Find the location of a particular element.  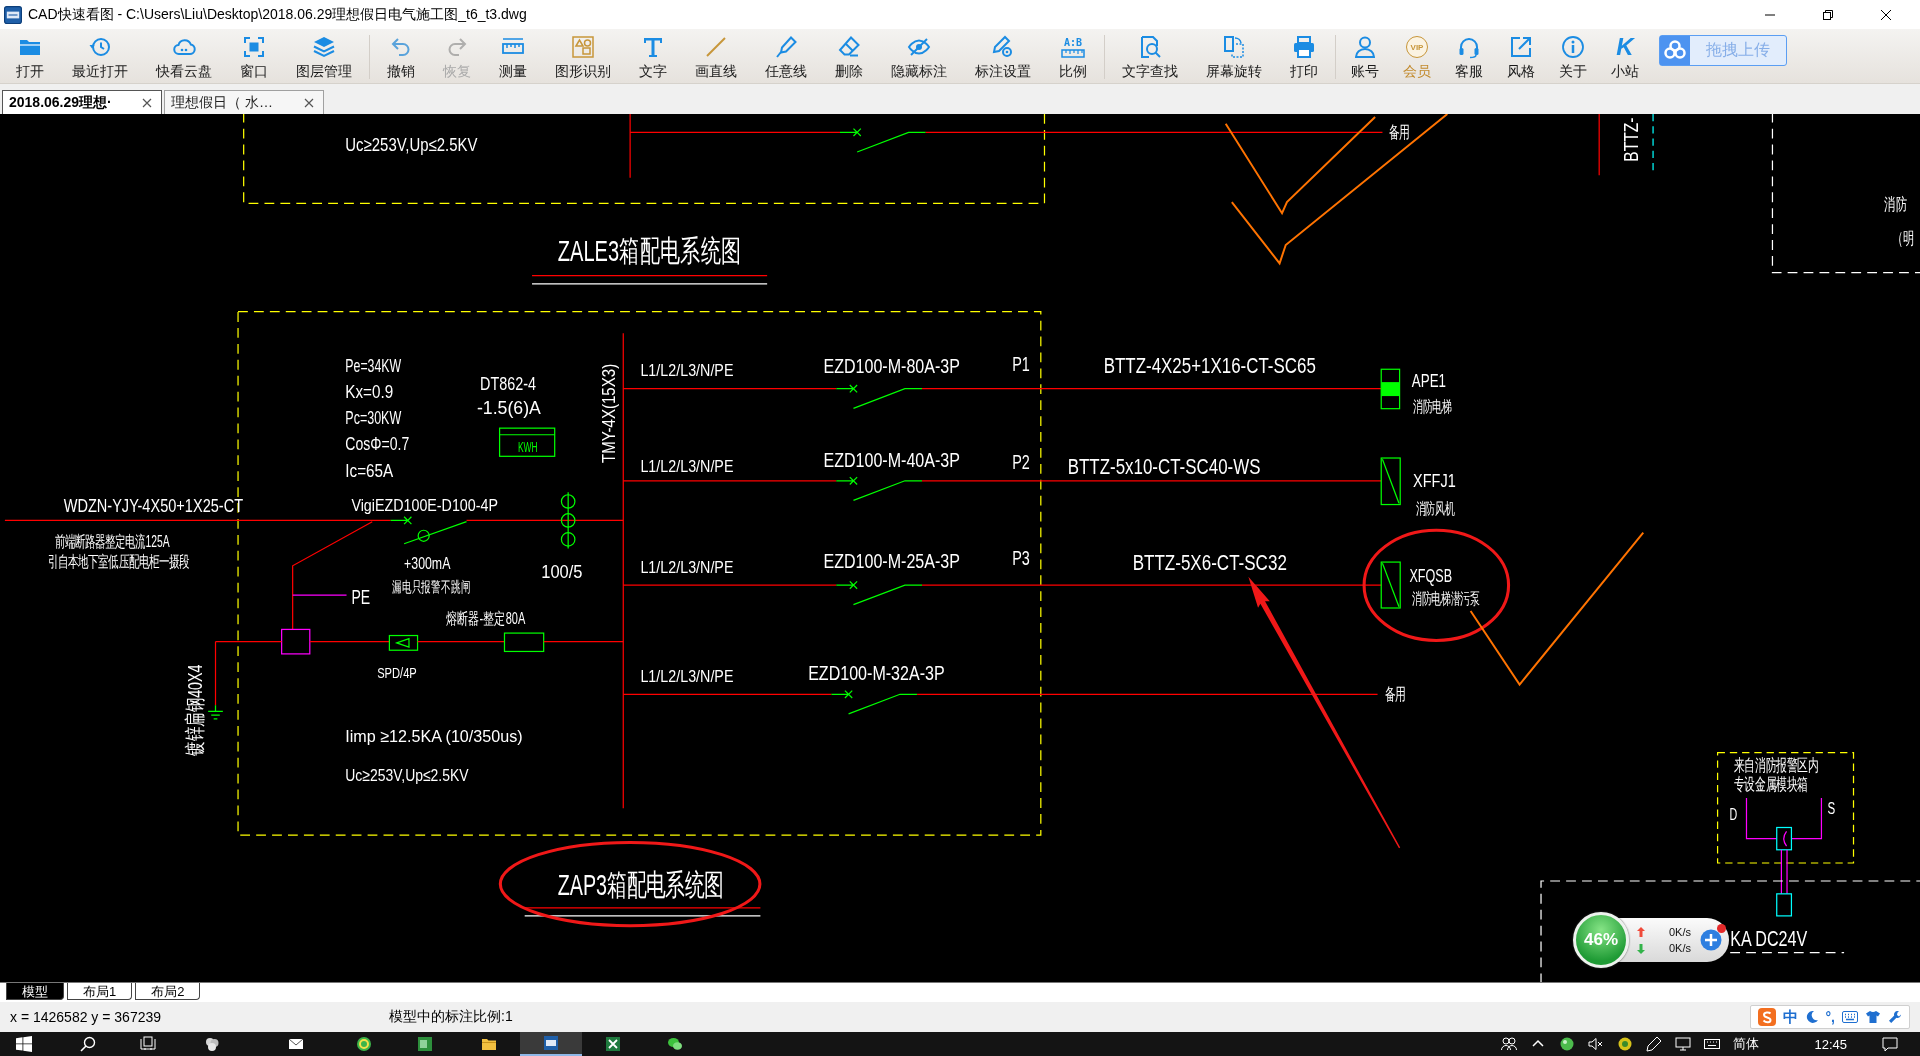

input-method-logo-icon is located at coordinates (1766, 1017).